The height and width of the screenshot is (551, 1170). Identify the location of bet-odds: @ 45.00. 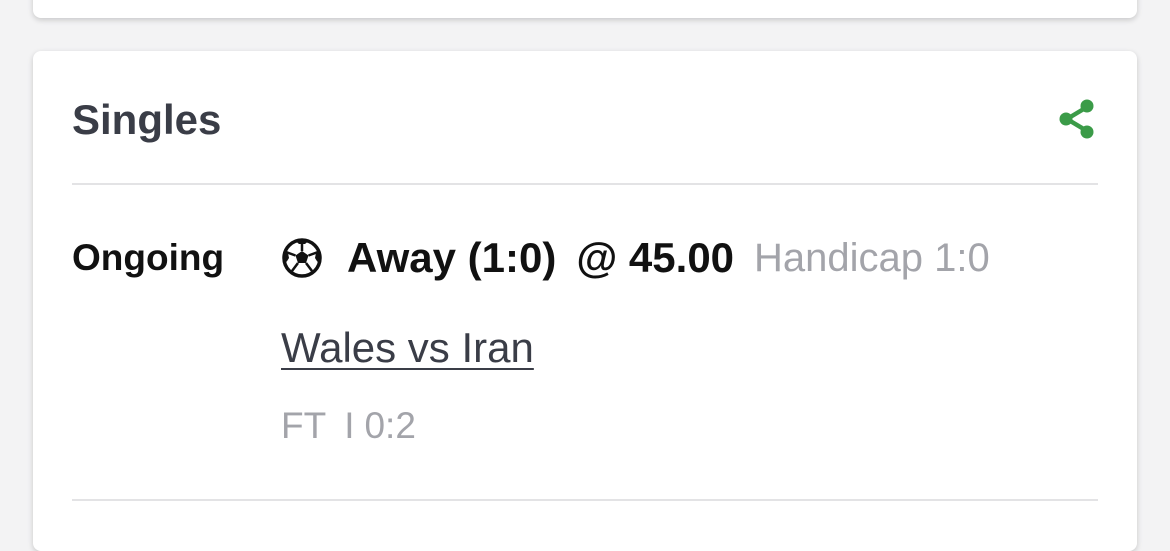
(655, 257).